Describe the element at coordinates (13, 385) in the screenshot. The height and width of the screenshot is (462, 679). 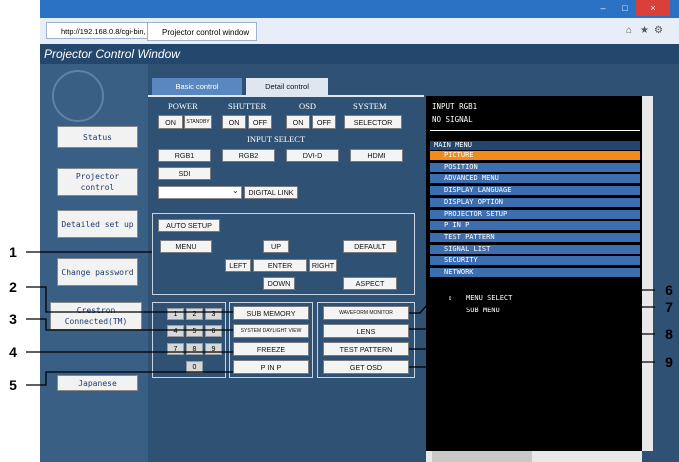
I see `callout-5: 5` at that location.